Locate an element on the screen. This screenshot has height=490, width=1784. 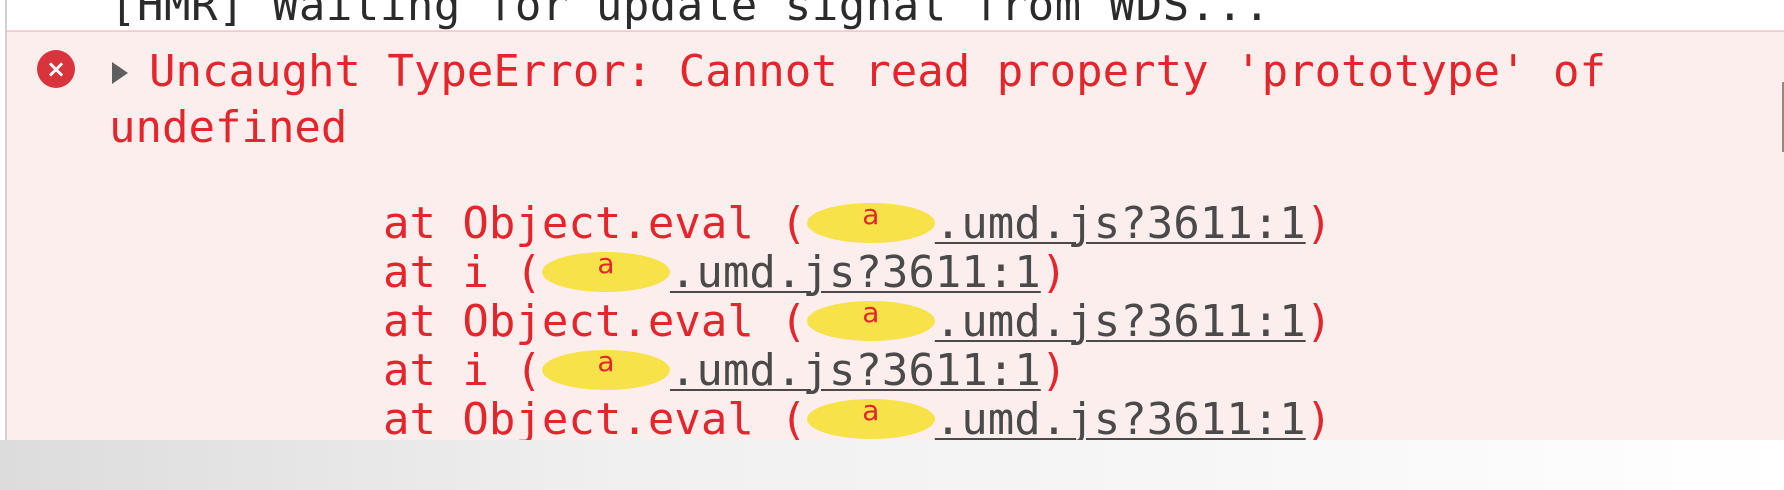
source-file-link: a .umd.js?3611:1 is located at coordinates (1056, 417).